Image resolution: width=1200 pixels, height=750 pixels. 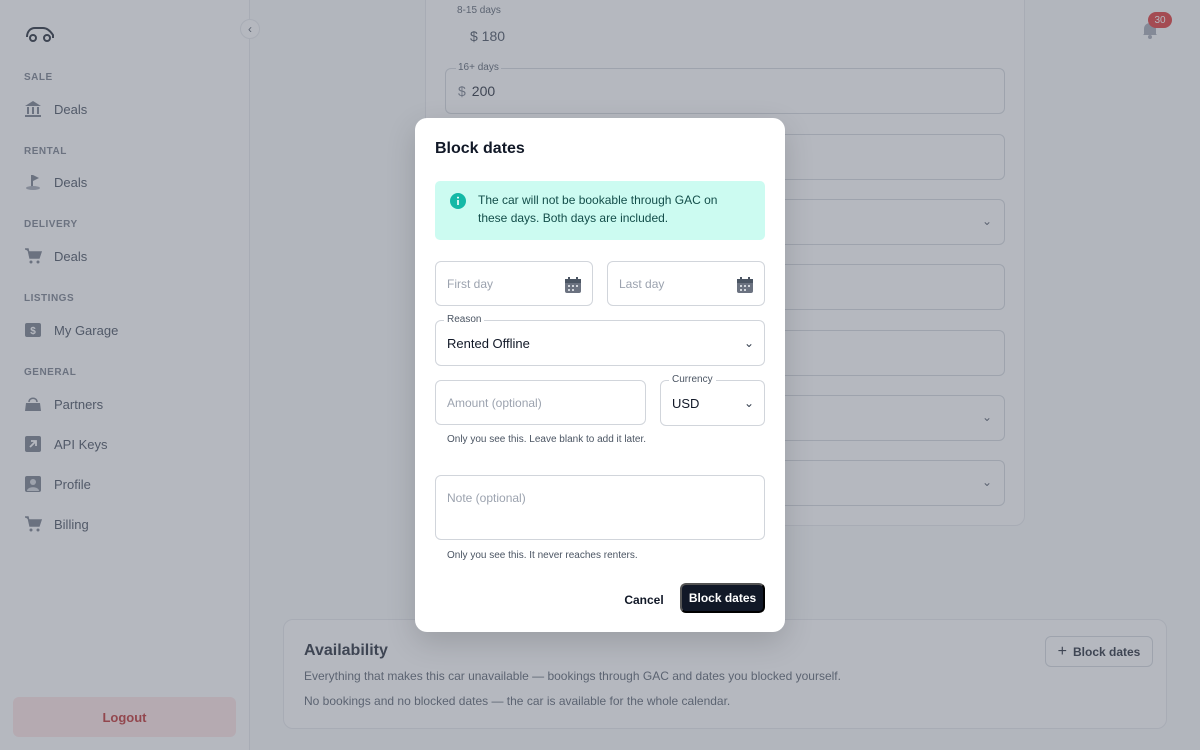 What do you see at coordinates (686, 403) in the screenshot?
I see `selected-value: USD` at bounding box center [686, 403].